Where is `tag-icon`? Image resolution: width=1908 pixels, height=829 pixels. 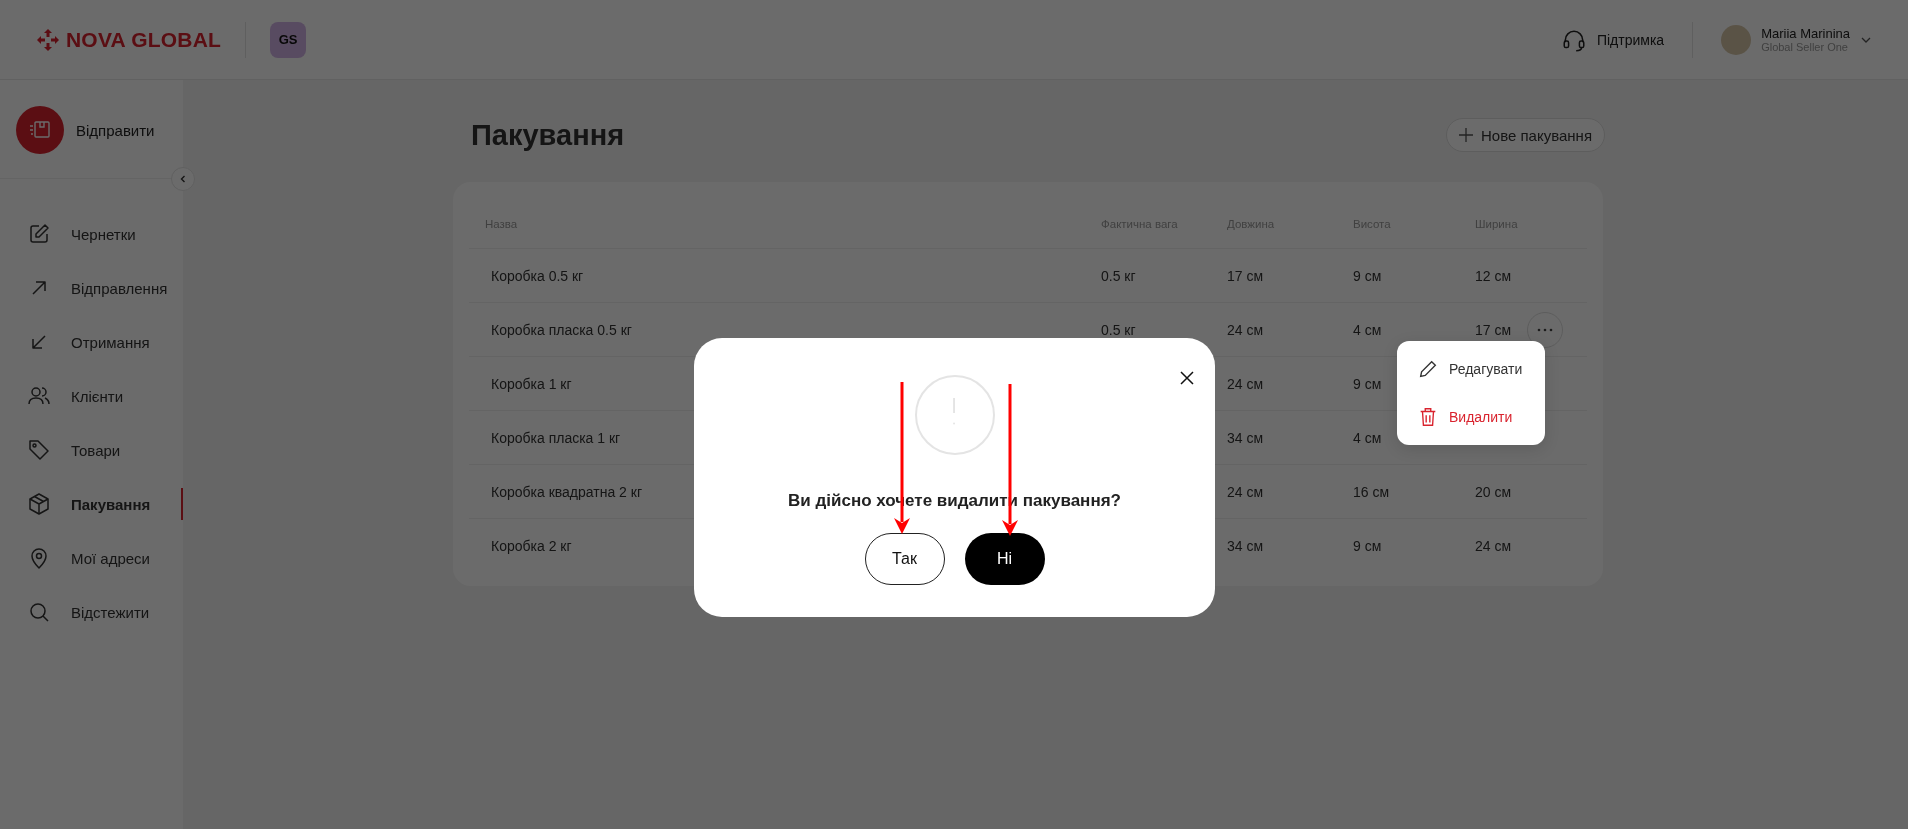
tag-icon is located at coordinates (39, 450).